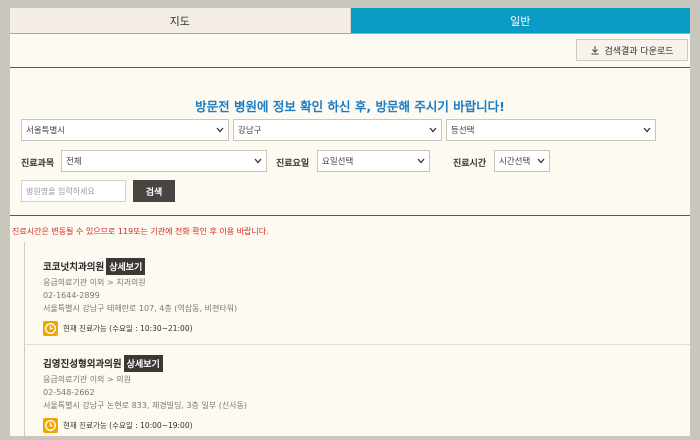 The height and width of the screenshot is (440, 700). What do you see at coordinates (164, 161) in the screenshot?
I see `department-select: 전체` at bounding box center [164, 161].